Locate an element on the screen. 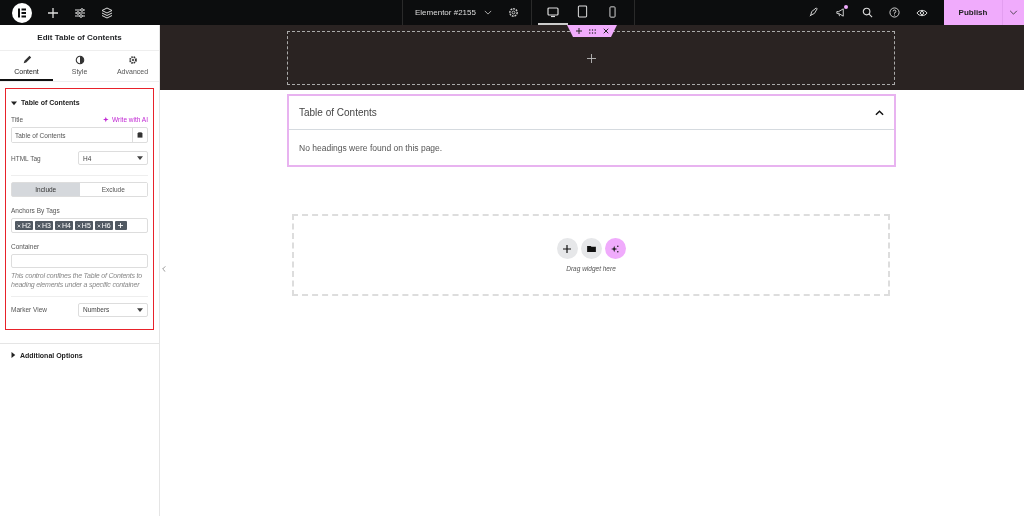  empty-section is located at coordinates (591, 58).